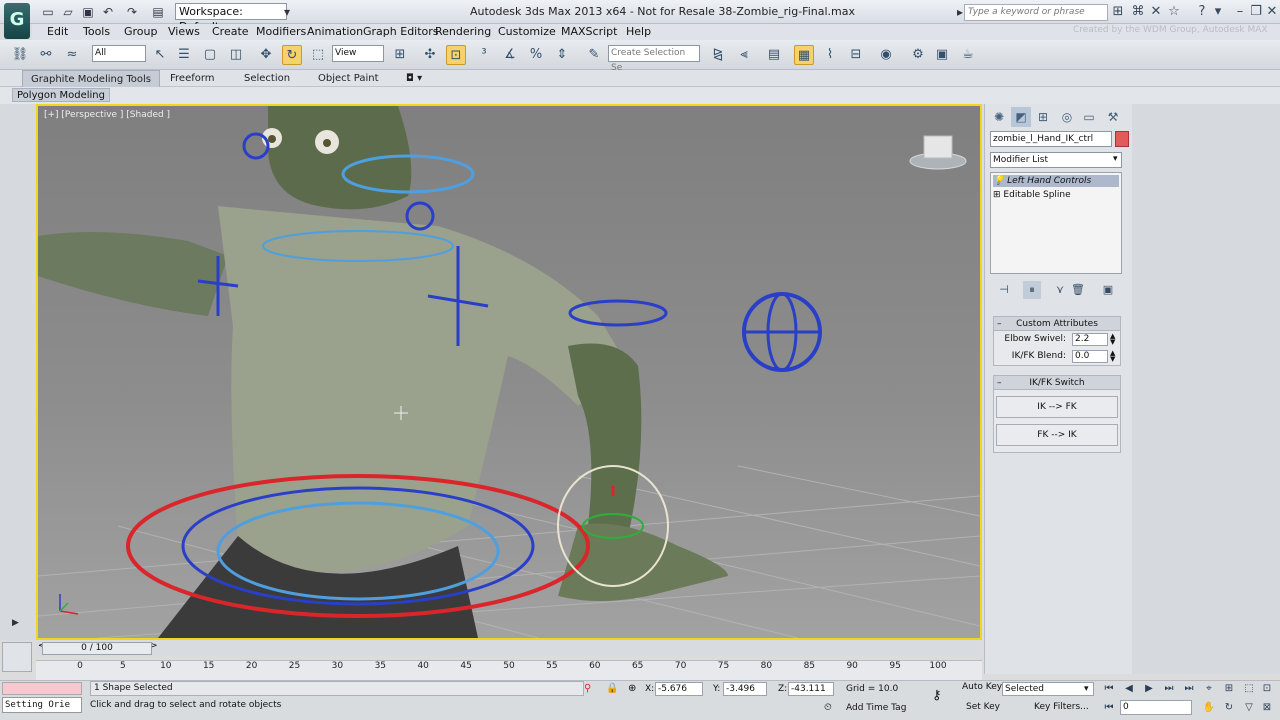 The height and width of the screenshot is (720, 1280). Describe the element at coordinates (918, 55) in the screenshot. I see `render-setup-icon: ⚙` at that location.